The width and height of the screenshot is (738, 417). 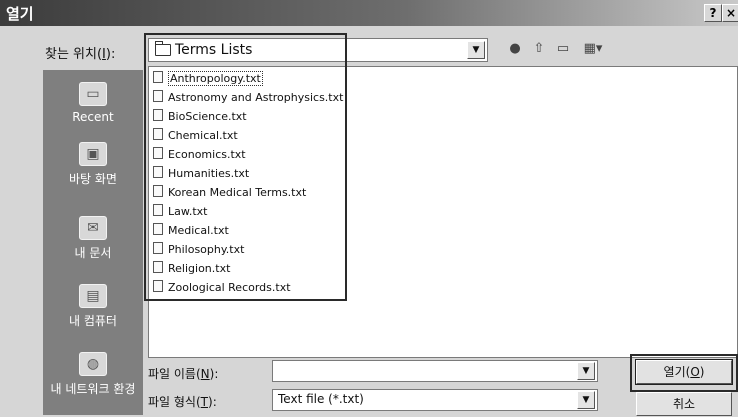 I want to click on place-network: ◍ 내 네트워크 환경, so click(x=93, y=374).